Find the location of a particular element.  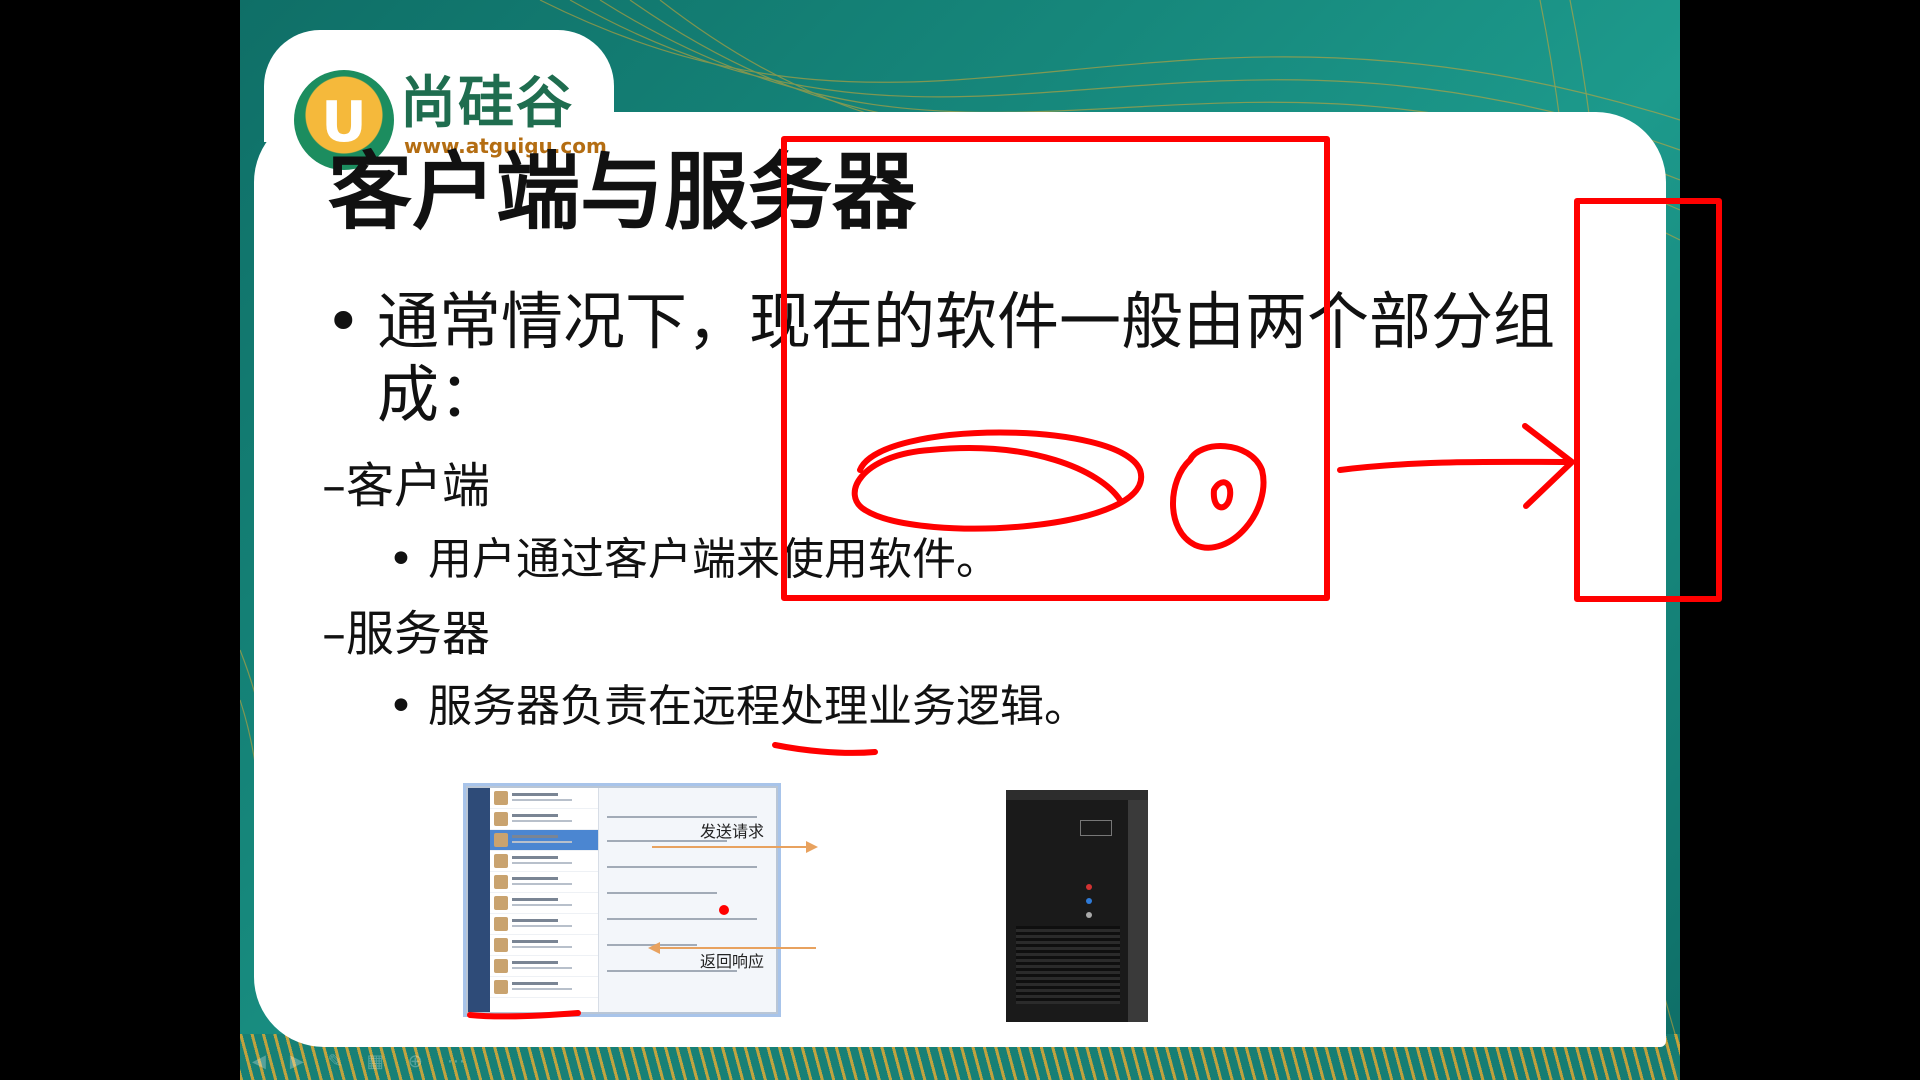

response-arrowhead-icon is located at coordinates (654, 948).